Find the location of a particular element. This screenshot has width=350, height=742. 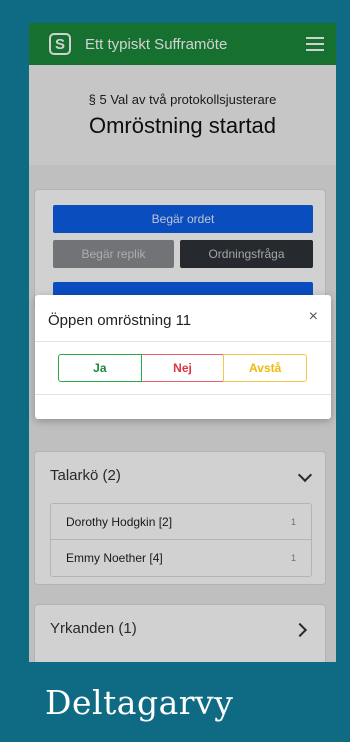

vote-abstain-button: Avstå is located at coordinates (265, 368).